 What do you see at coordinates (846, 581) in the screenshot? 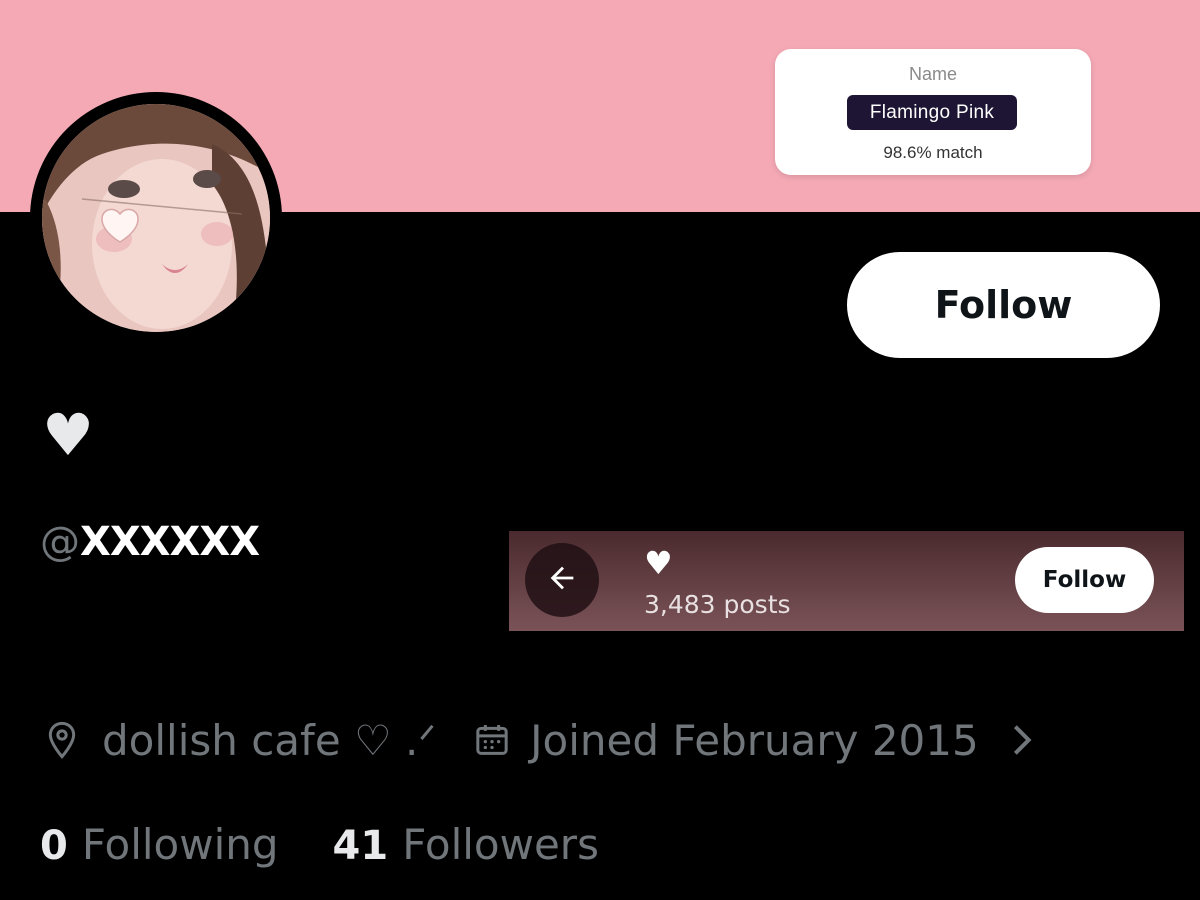
I see `sticky-profile-header: ♥ 3,483 posts Follow` at bounding box center [846, 581].